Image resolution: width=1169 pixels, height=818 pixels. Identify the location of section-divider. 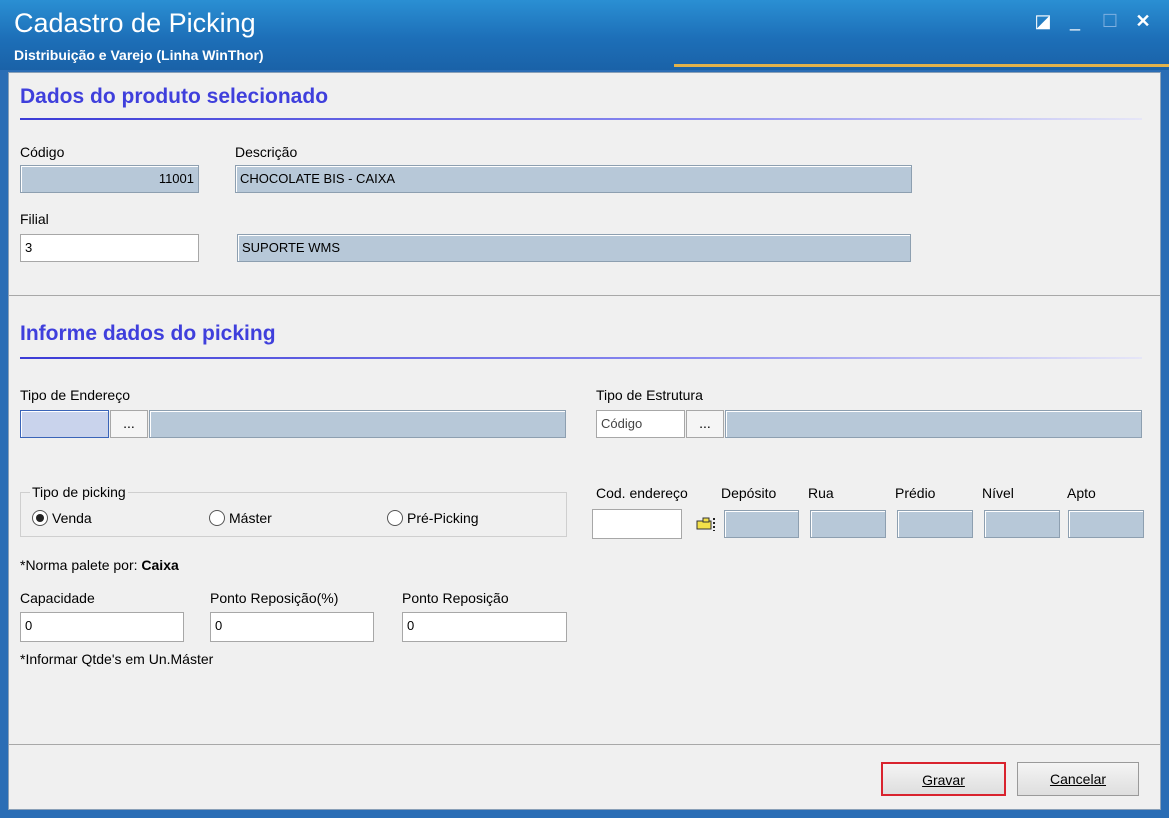
(584, 295).